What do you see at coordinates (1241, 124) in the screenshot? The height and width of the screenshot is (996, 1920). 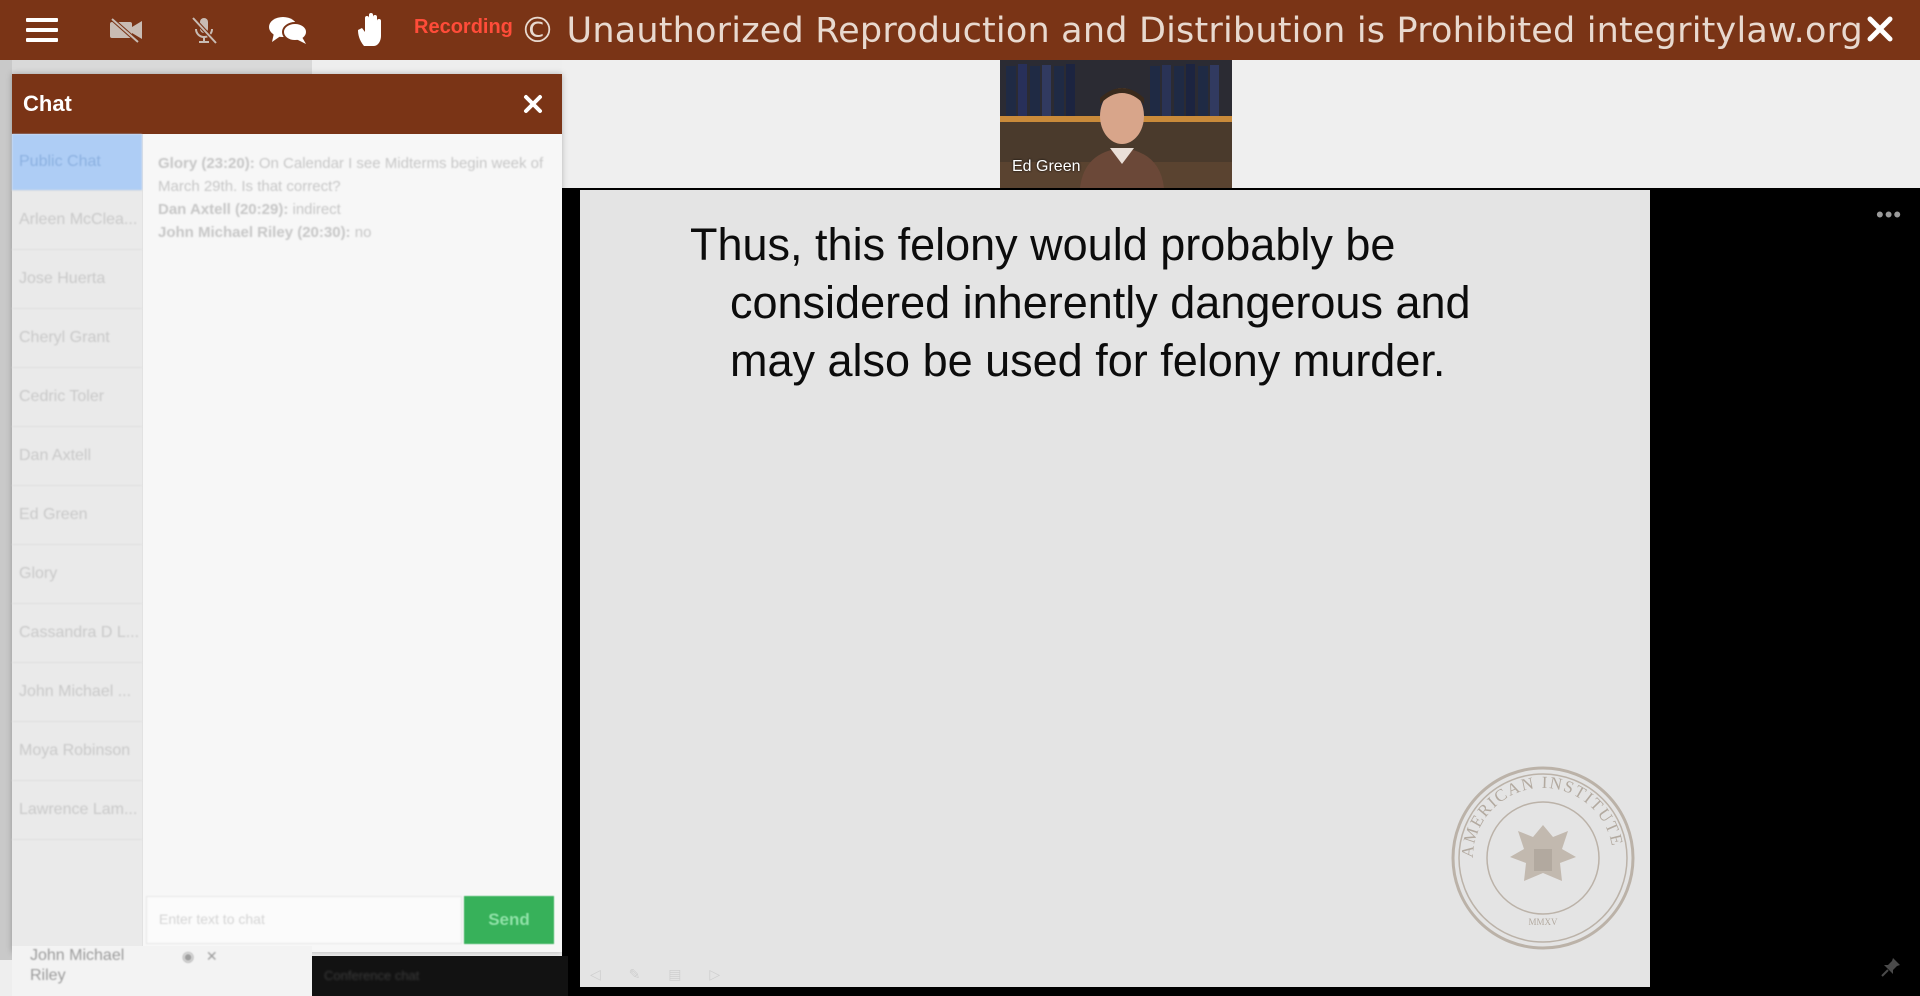 I see `webcam-bar` at bounding box center [1241, 124].